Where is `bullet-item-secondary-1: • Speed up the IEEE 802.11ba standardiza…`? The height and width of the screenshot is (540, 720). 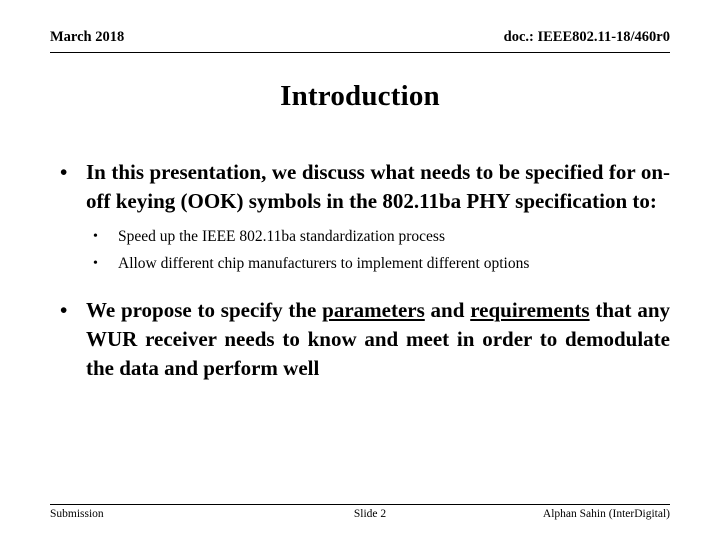
bullet-item-secondary-1: • Speed up the IEEE 802.11ba standardiza… is located at coordinates (360, 236).